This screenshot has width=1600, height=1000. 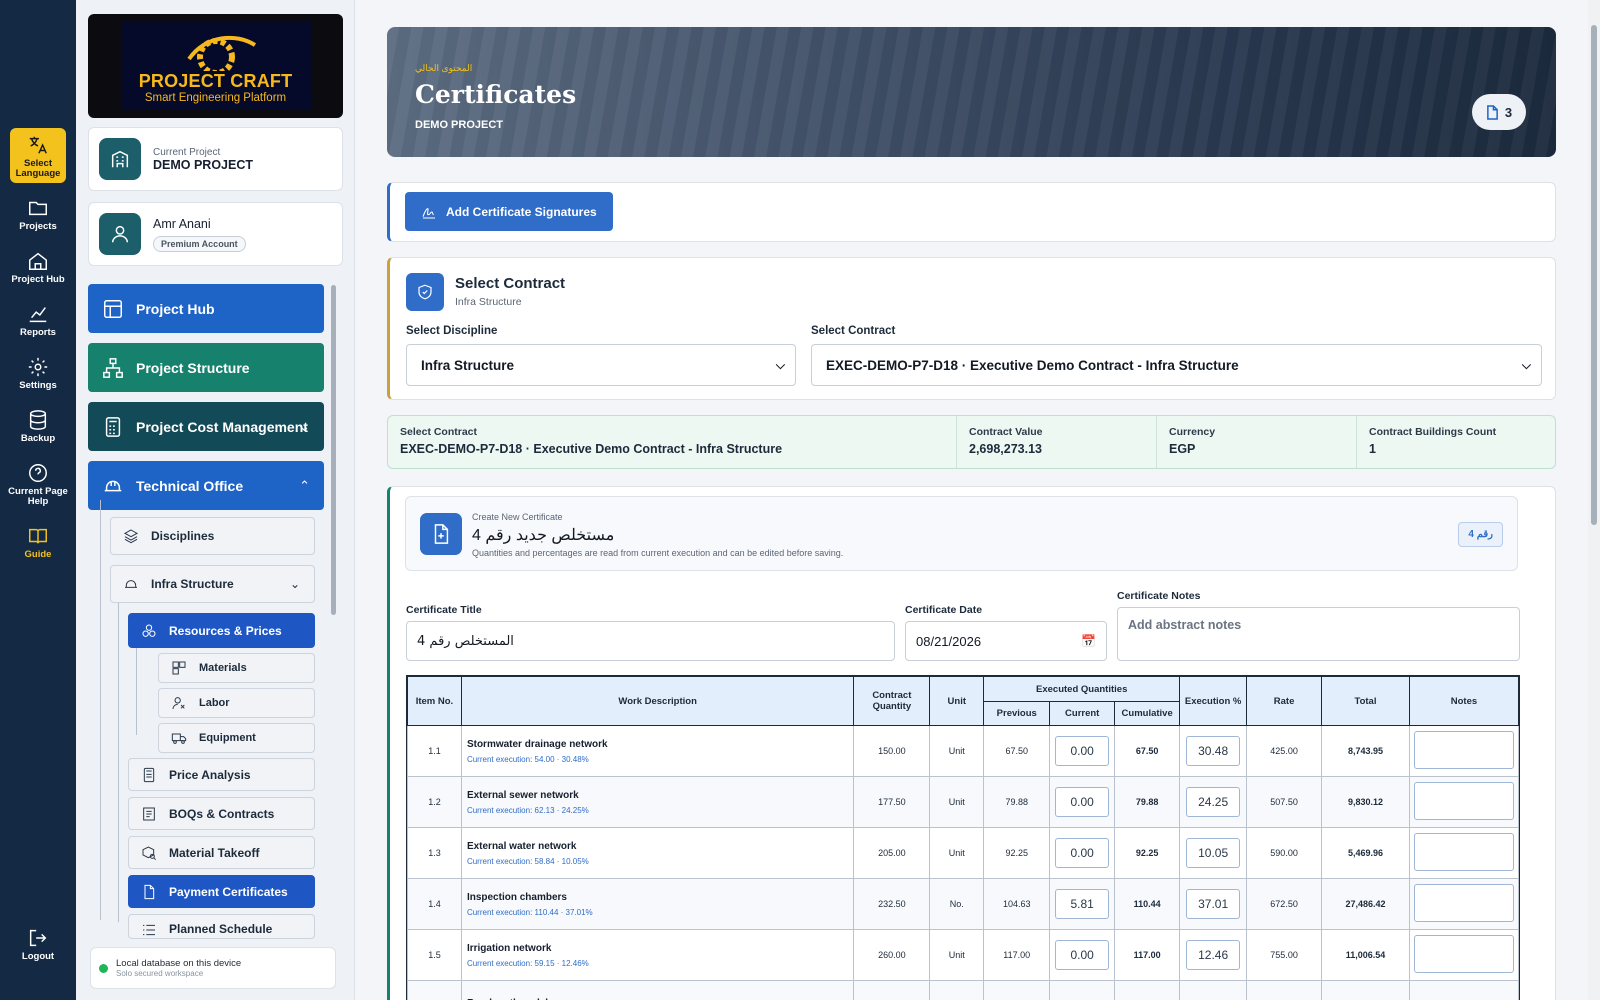 What do you see at coordinates (1365, 990) in the screenshot?
I see `cell-total` at bounding box center [1365, 990].